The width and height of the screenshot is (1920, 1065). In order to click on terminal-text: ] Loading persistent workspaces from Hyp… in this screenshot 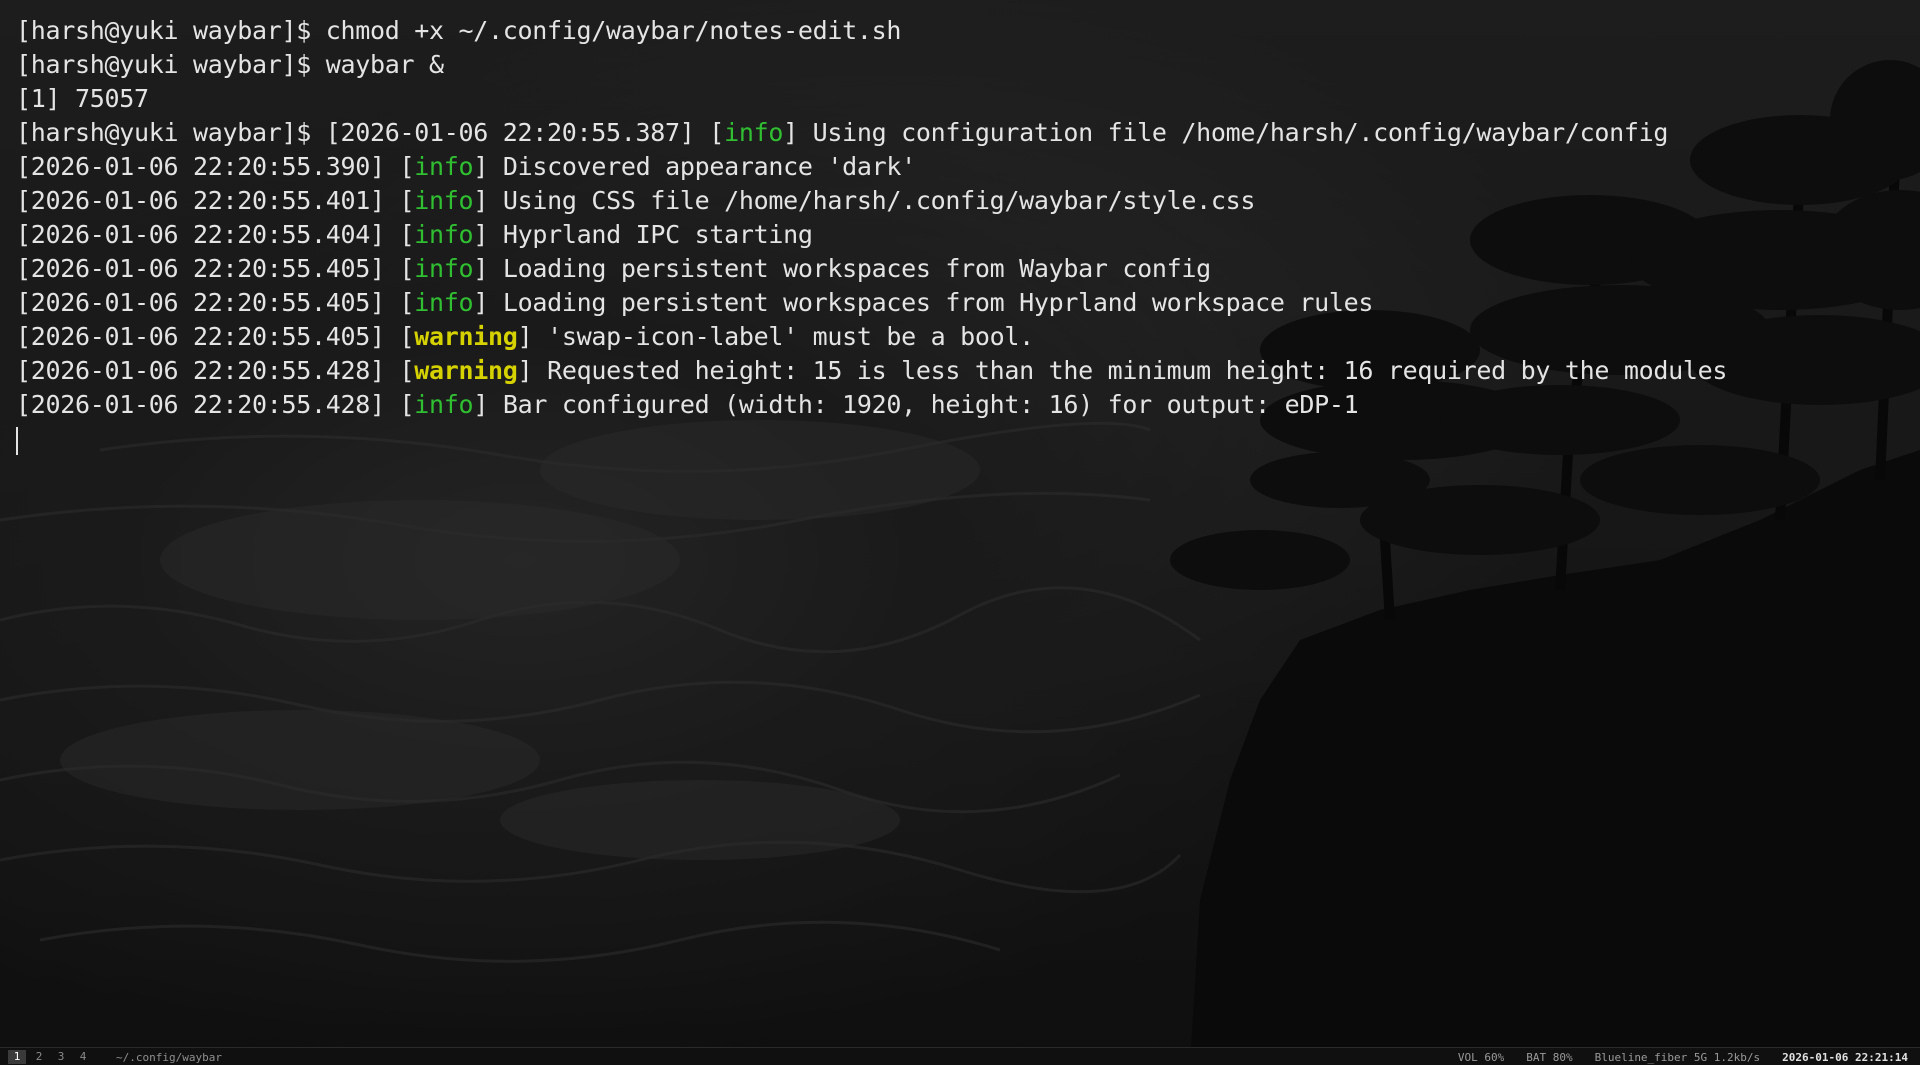, I will do `click(923, 302)`.